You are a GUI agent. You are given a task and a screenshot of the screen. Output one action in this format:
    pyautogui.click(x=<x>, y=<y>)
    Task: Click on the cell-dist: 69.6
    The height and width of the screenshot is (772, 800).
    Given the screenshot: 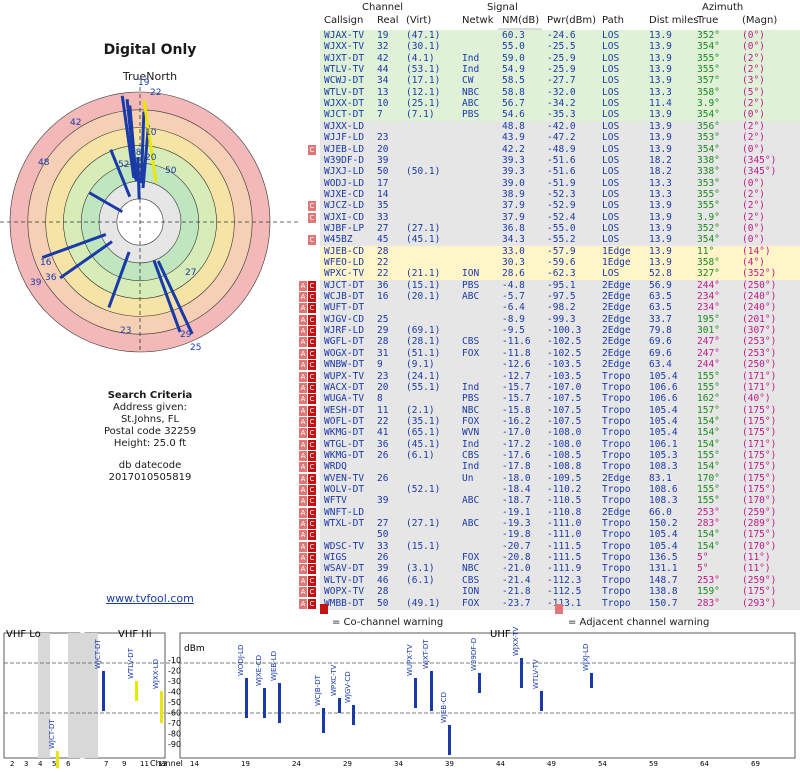 What is the action you would take?
    pyautogui.click(x=660, y=342)
    